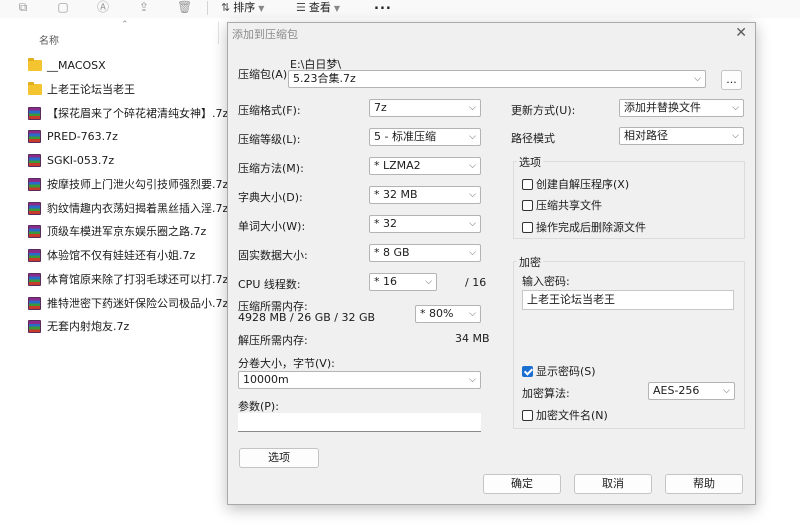  I want to click on view-button: ☰ 查看 ▼, so click(318, 8).